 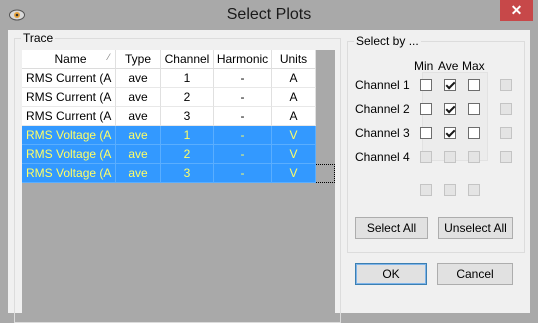 What do you see at coordinates (475, 274) in the screenshot?
I see `cancel-button: Cancel` at bounding box center [475, 274].